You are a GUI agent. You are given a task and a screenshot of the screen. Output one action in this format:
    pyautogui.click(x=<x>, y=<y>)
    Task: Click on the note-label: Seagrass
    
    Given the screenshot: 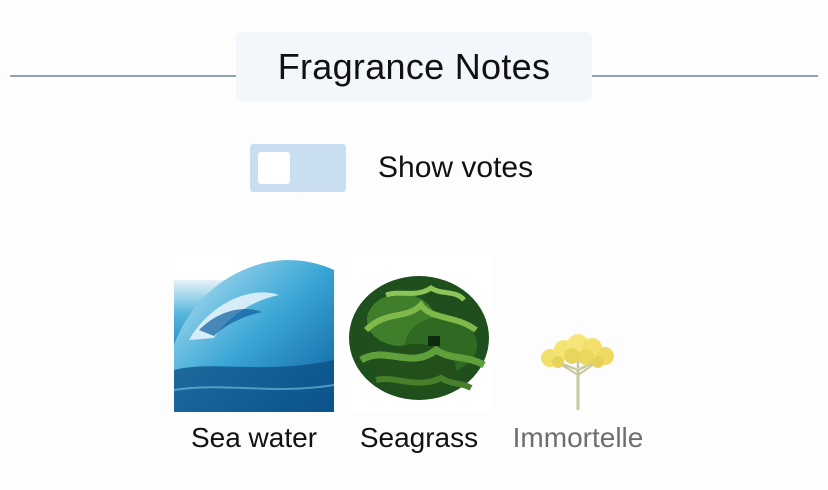 What is the action you would take?
    pyautogui.click(x=419, y=437)
    